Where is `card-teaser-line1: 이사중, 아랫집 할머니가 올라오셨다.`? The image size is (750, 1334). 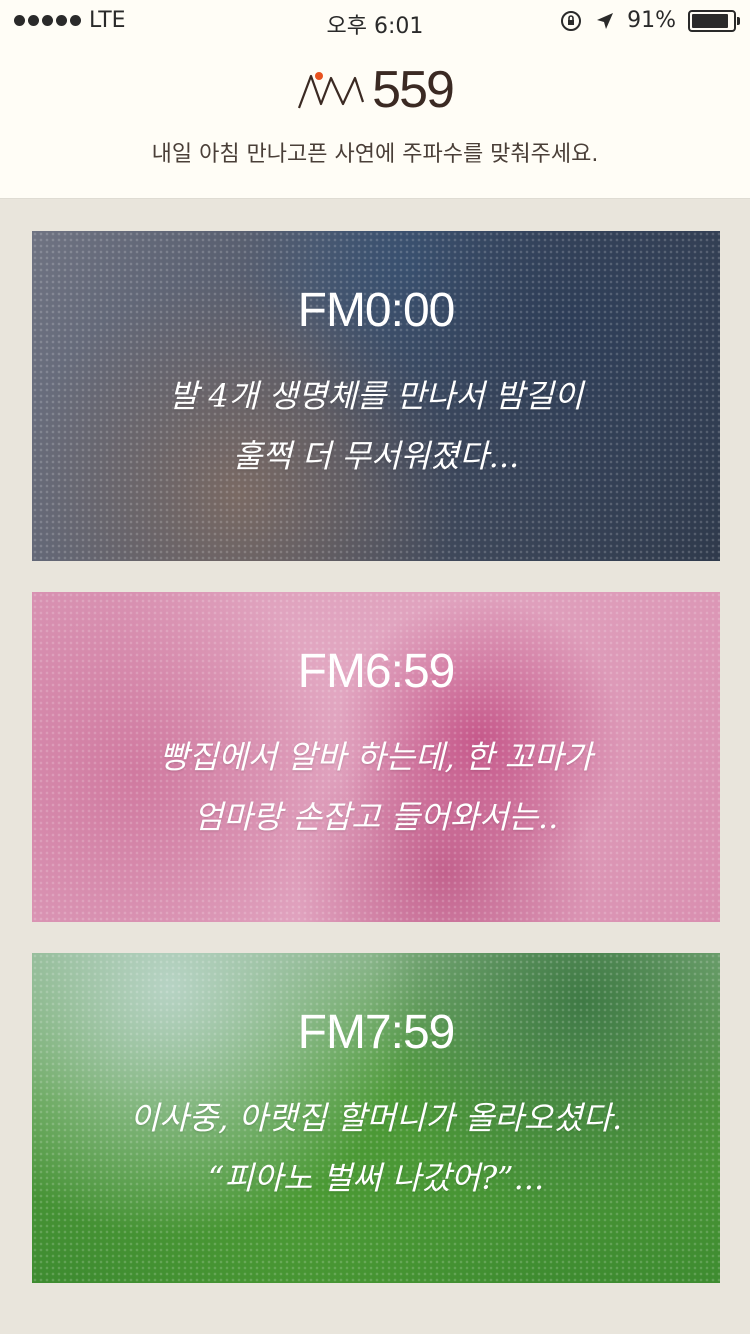
card-teaser-line1: 이사중, 아랫집 할머니가 올라오셨다. is located at coordinates (376, 1118).